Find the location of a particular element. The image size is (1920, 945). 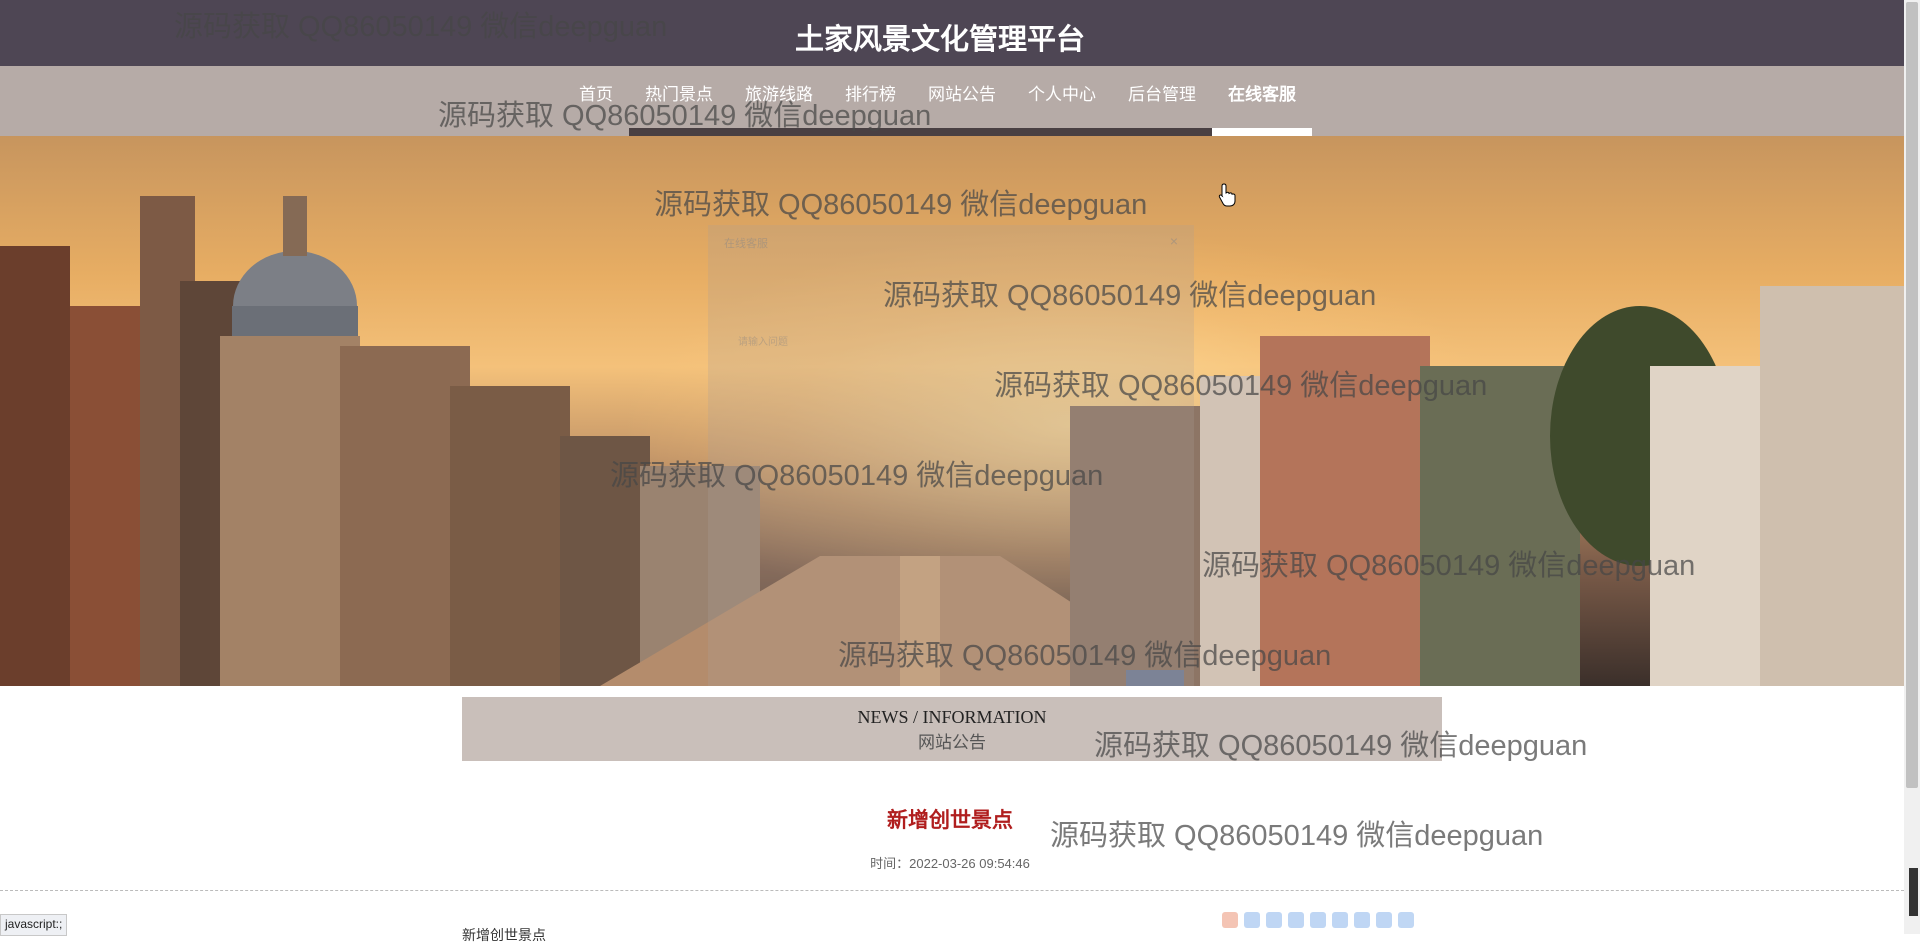

article-time: 时间：2022-03-26 09:54:46 is located at coordinates (950, 863).